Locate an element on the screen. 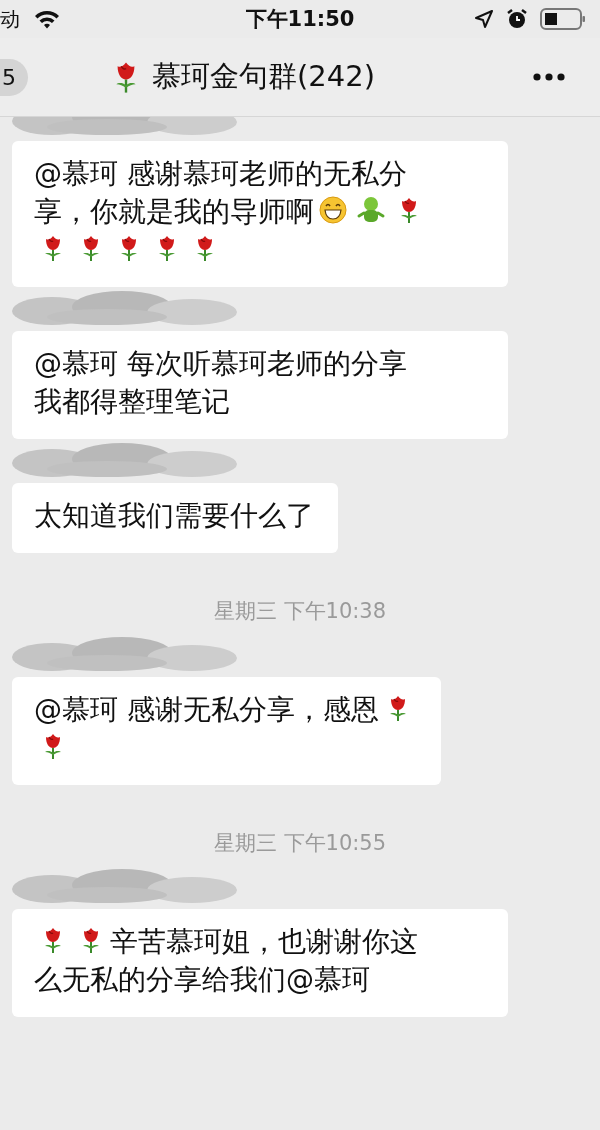 The width and height of the screenshot is (600, 1130). message-text: 享，你就是我的导师啊 is located at coordinates (174, 212).